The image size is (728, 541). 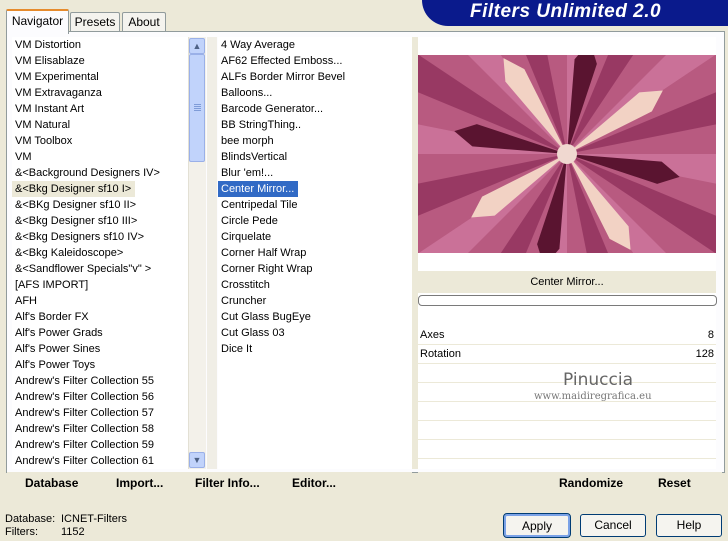 I want to click on param-axes: Axes 8, so click(x=567, y=335).